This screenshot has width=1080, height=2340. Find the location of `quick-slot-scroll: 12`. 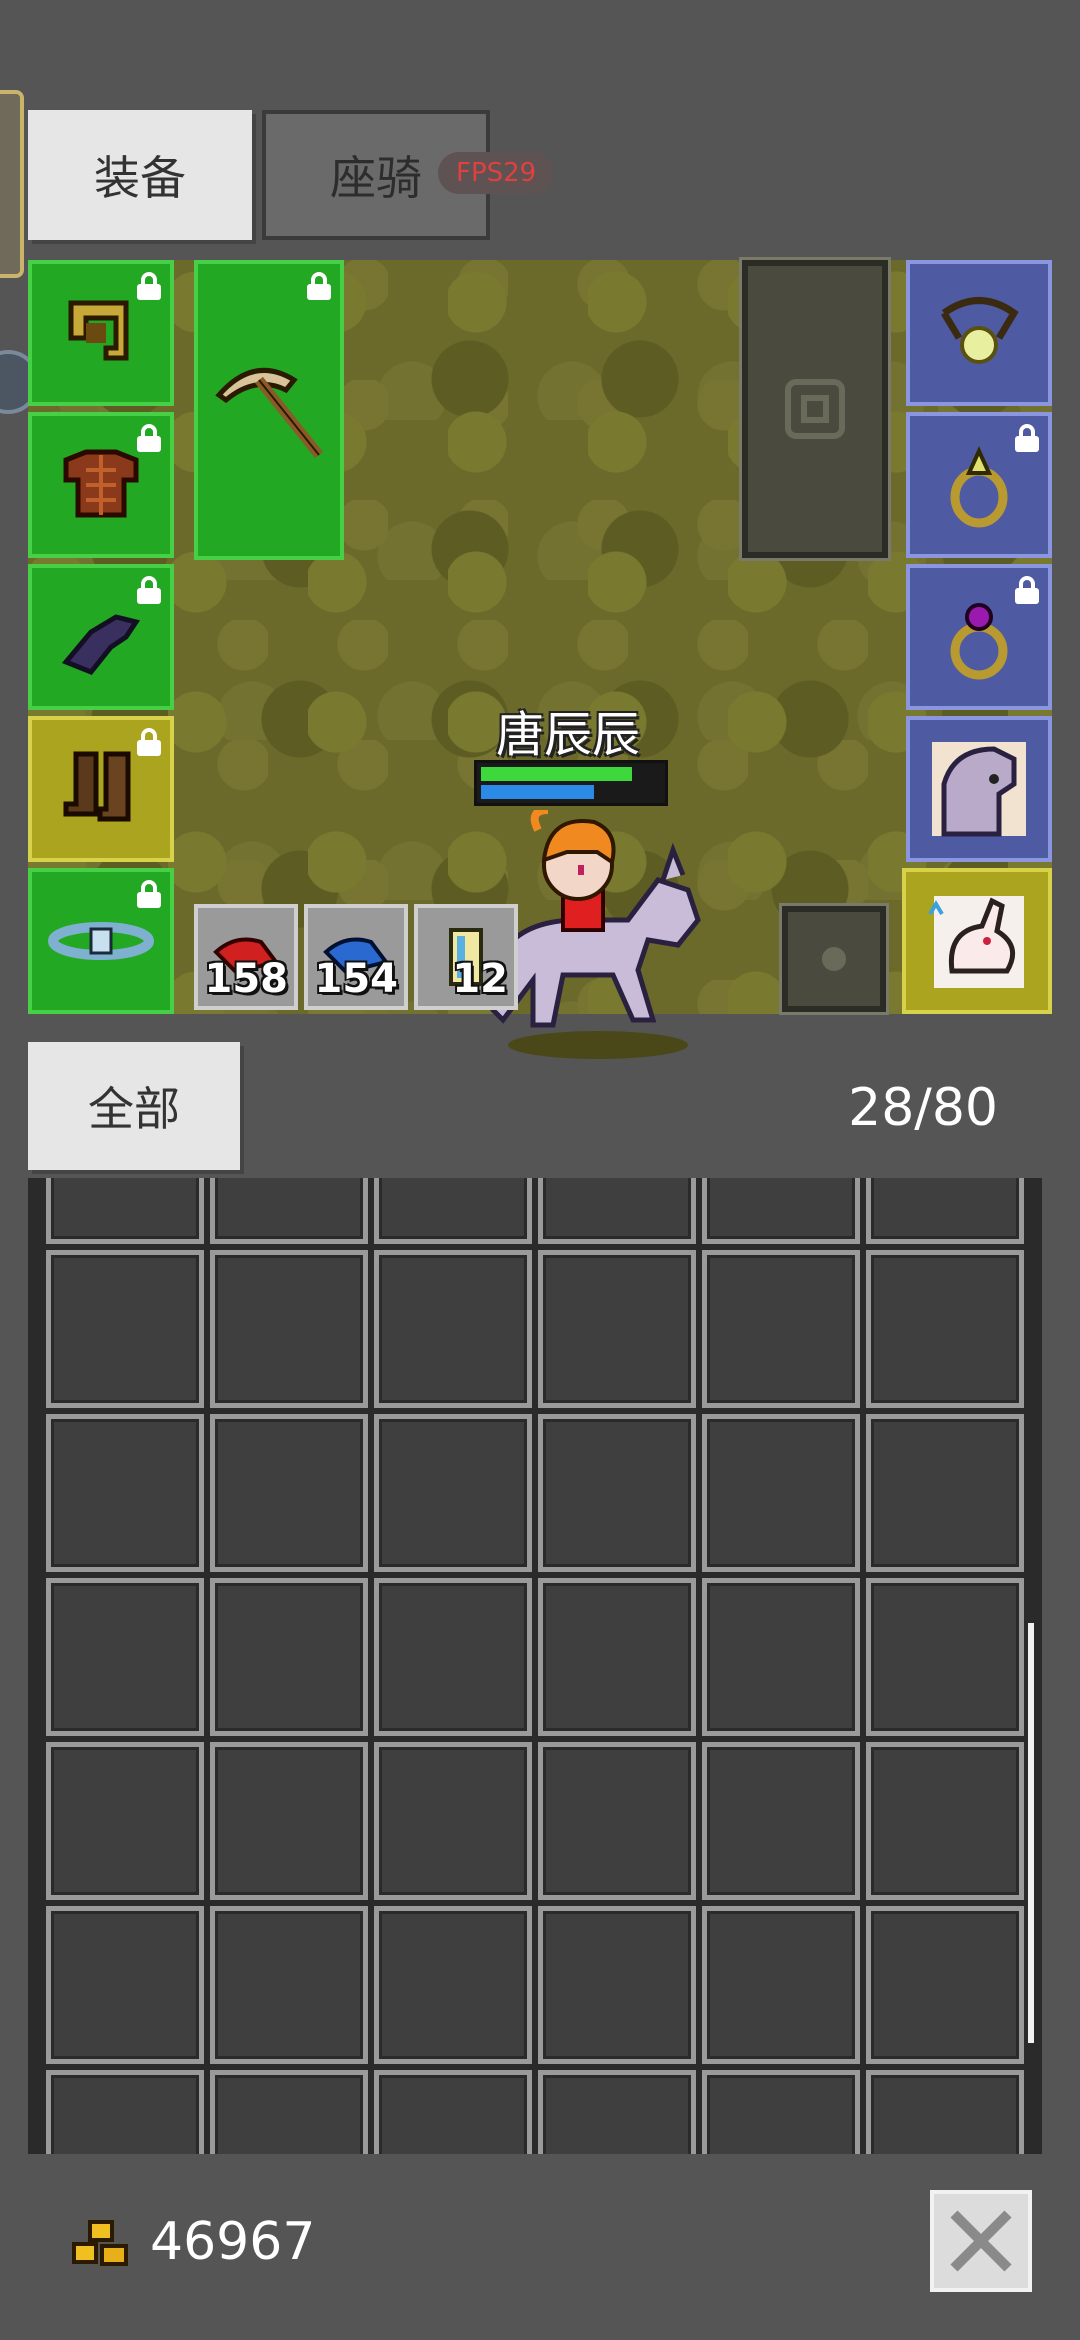

quick-slot-scroll: 12 is located at coordinates (466, 957).